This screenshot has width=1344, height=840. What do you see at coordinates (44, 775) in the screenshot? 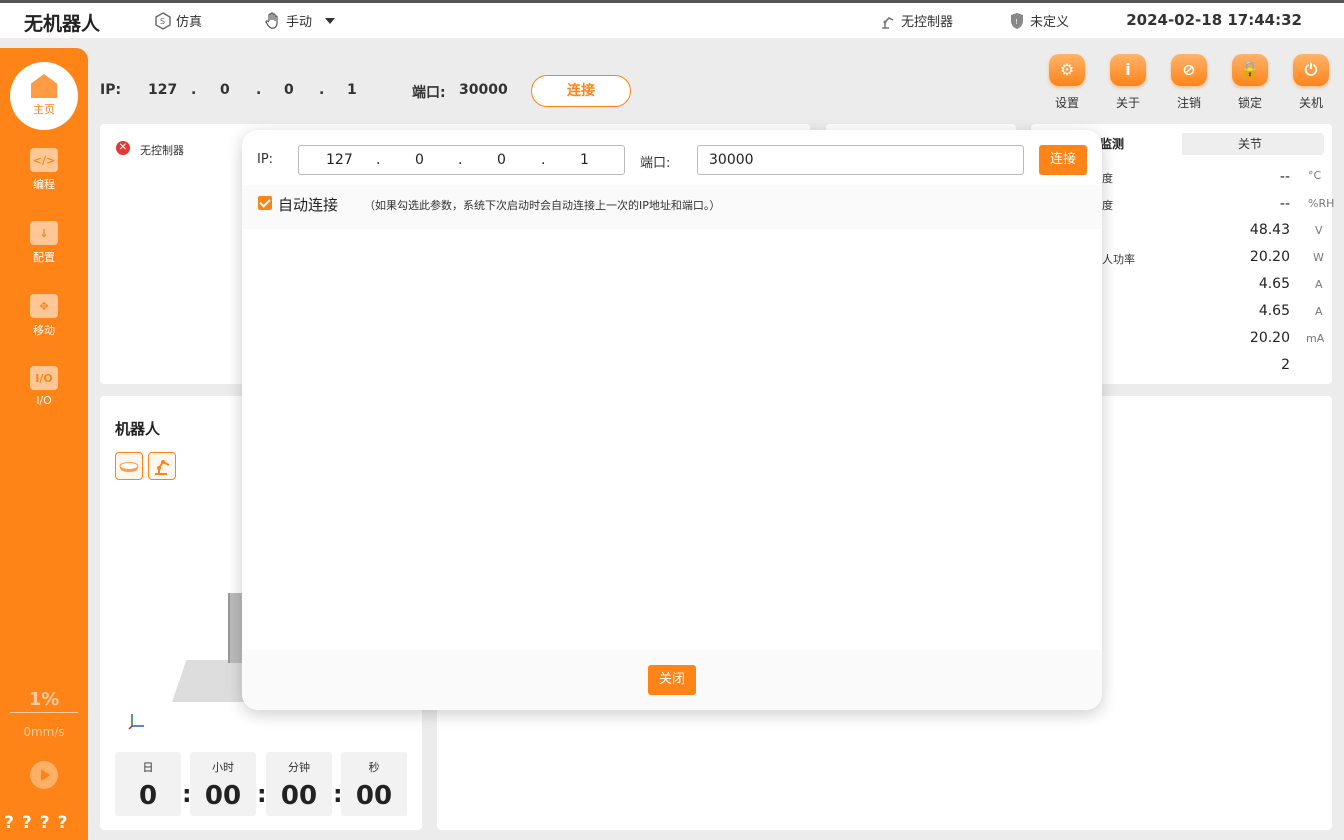
I see `play-button` at bounding box center [44, 775].